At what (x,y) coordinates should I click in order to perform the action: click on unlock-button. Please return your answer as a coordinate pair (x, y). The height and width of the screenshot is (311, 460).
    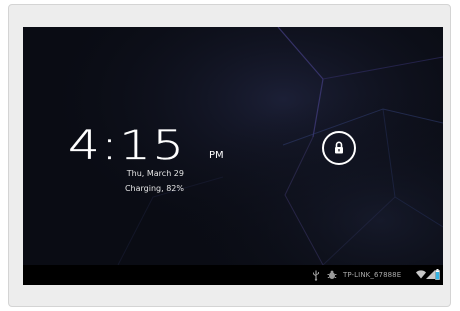
    Looking at the image, I should click on (339, 148).